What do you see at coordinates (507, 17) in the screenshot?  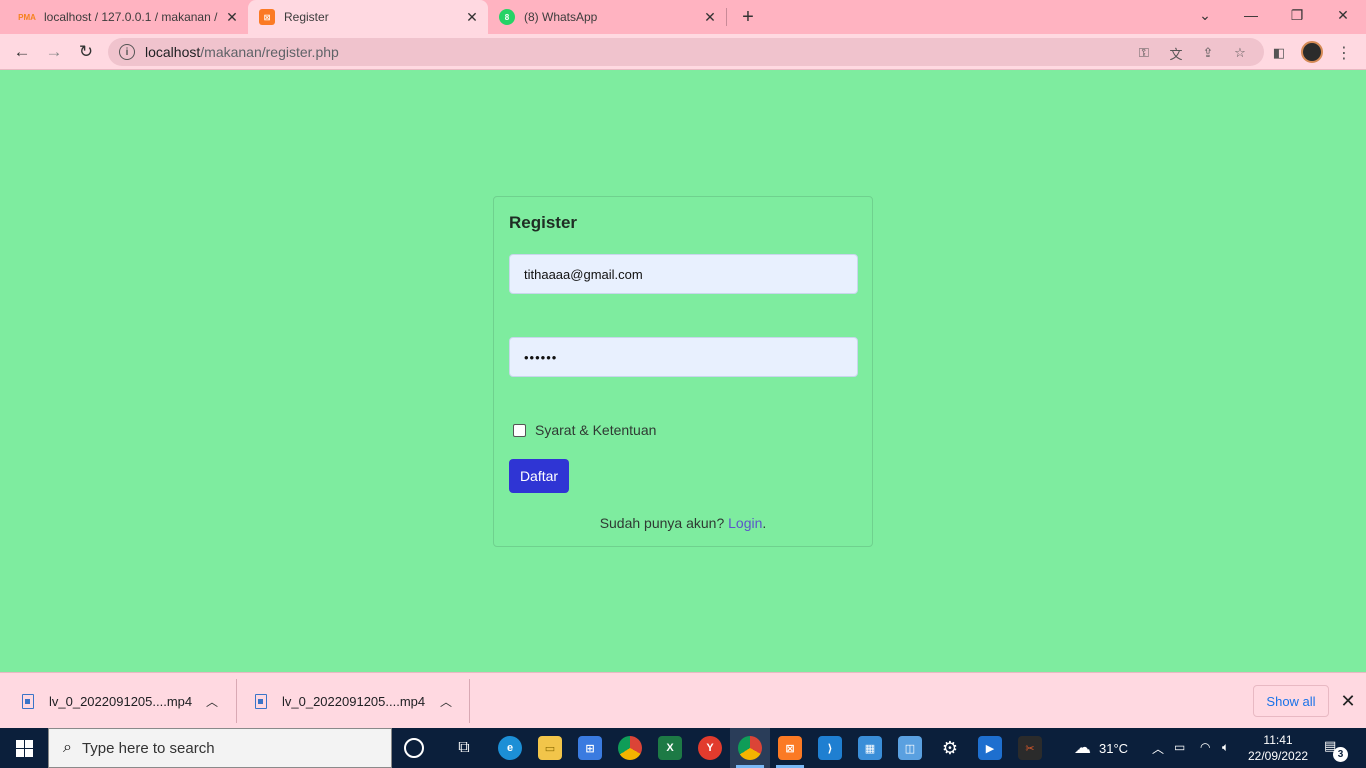 I see `whatsapp-icon: 8` at bounding box center [507, 17].